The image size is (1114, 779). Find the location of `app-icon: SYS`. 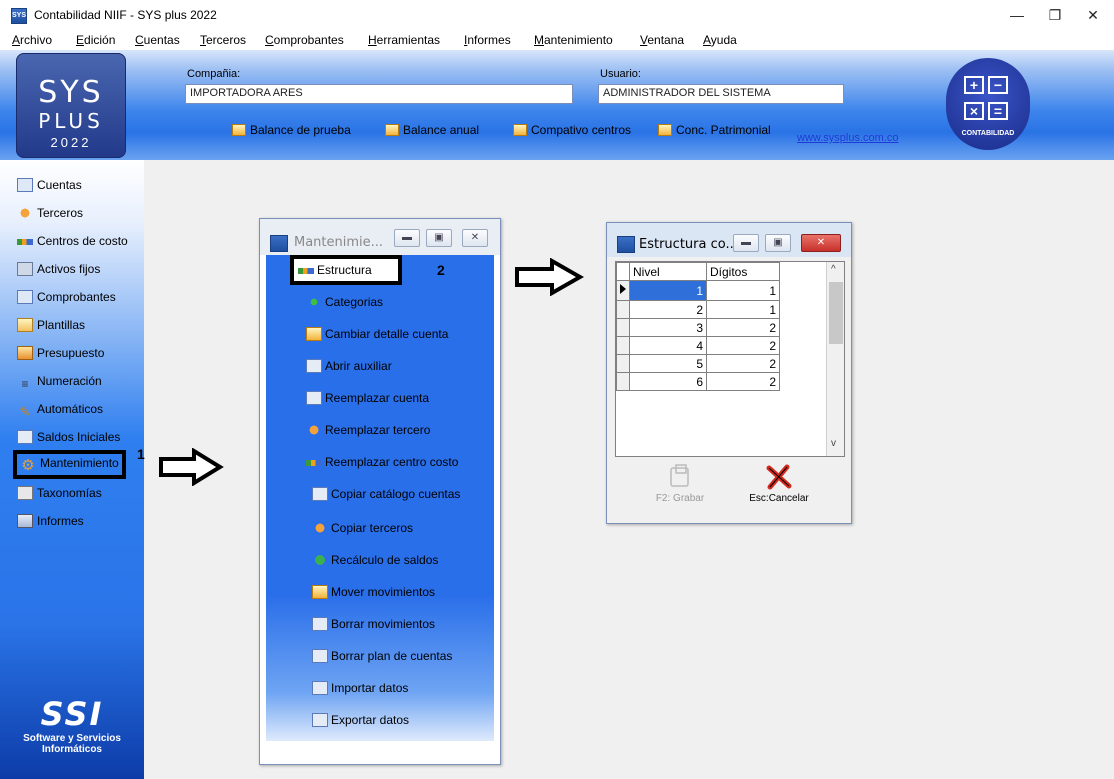

app-icon: SYS is located at coordinates (19, 16).